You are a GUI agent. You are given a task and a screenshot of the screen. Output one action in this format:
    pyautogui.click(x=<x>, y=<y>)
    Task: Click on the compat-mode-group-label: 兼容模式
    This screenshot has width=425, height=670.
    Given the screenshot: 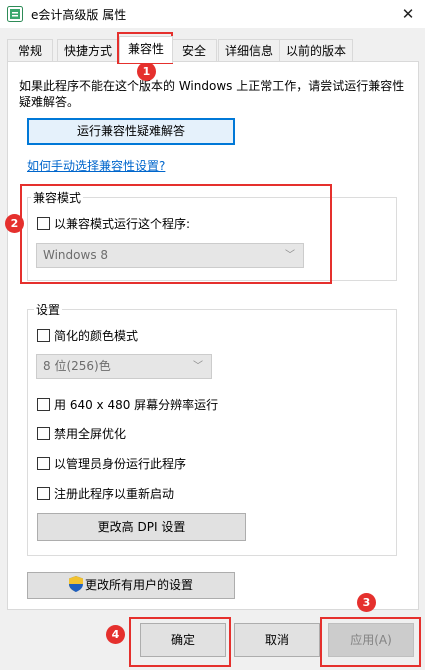 What is the action you would take?
    pyautogui.click(x=57, y=197)
    